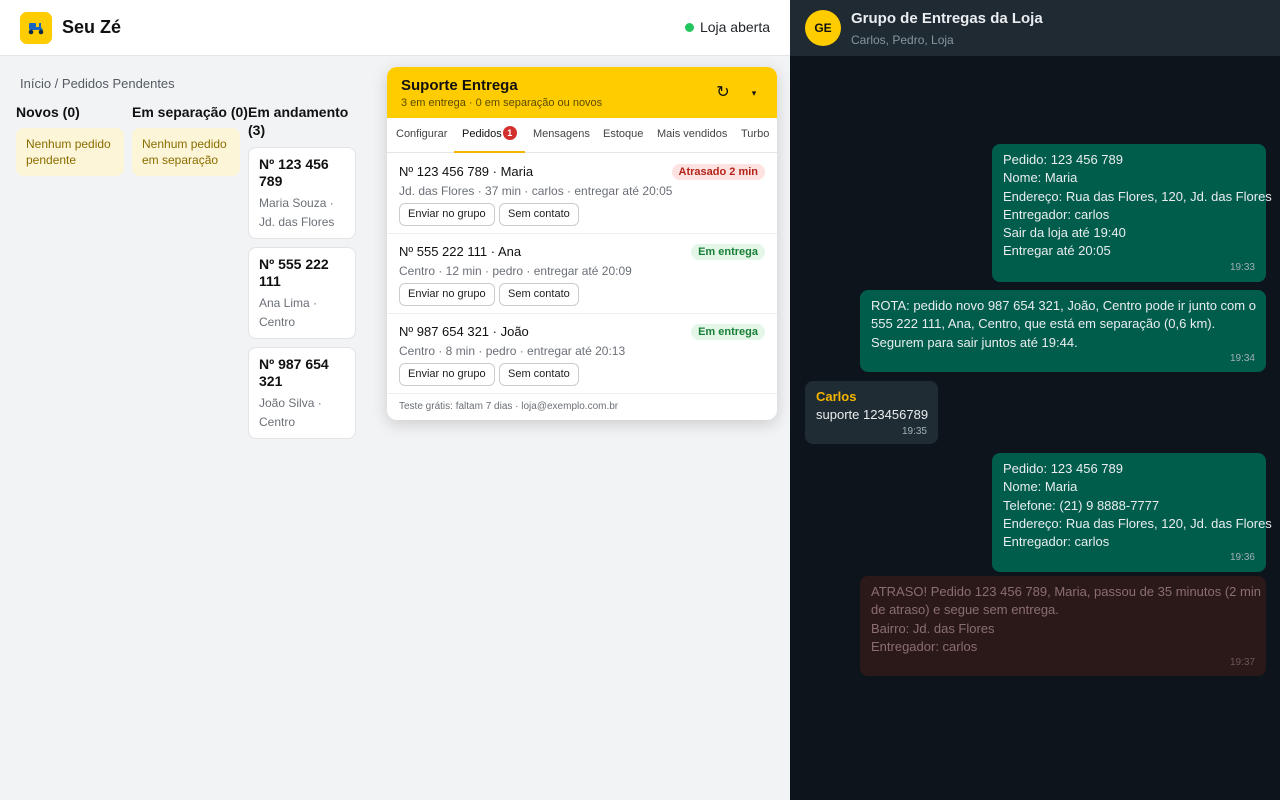 This screenshot has width=1280, height=800. Describe the element at coordinates (421, 135) in the screenshot. I see `tab-configurar: Configurar` at that location.